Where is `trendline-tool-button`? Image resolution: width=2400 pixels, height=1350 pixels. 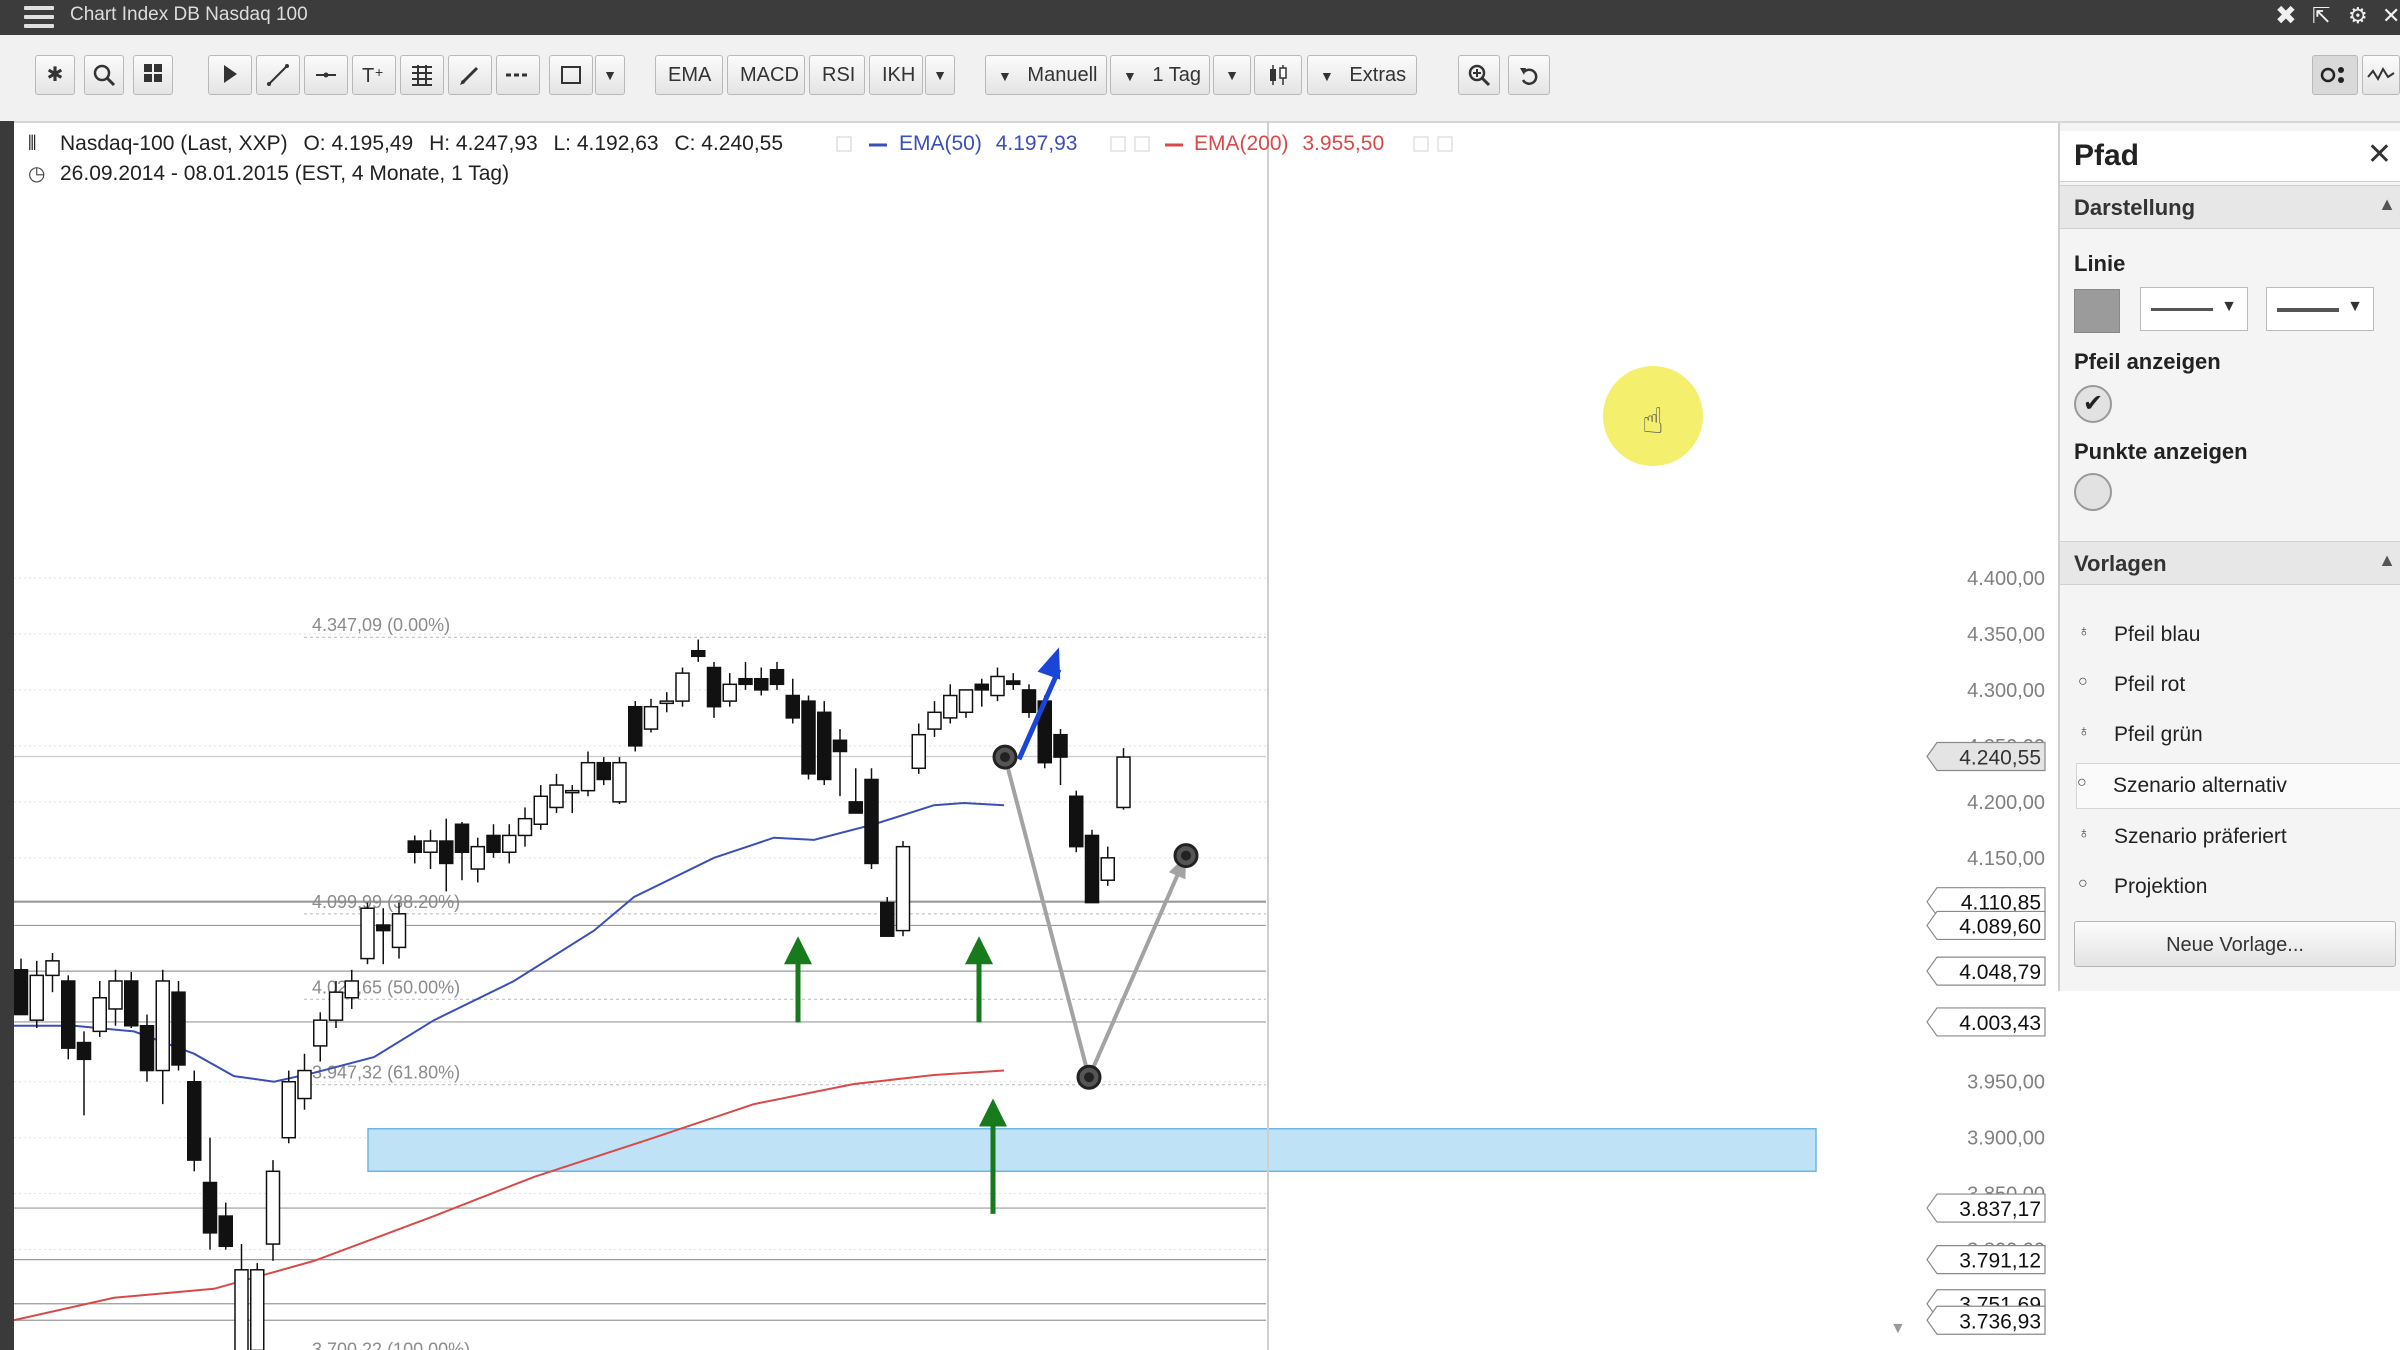 trendline-tool-button is located at coordinates (278, 75).